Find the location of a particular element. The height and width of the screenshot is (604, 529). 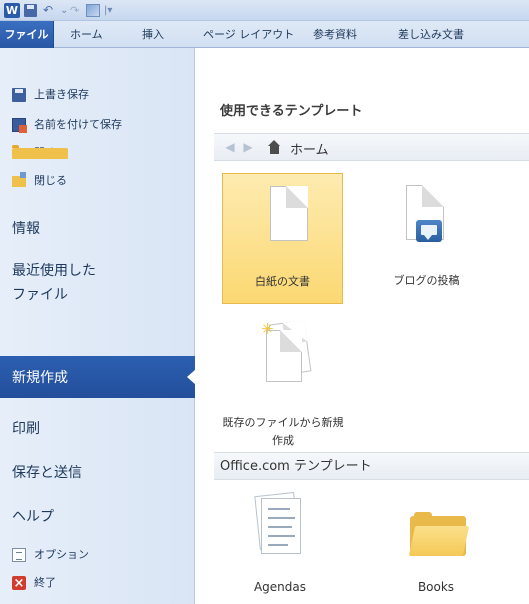

menu-options: オプション is located at coordinates (97, 555).